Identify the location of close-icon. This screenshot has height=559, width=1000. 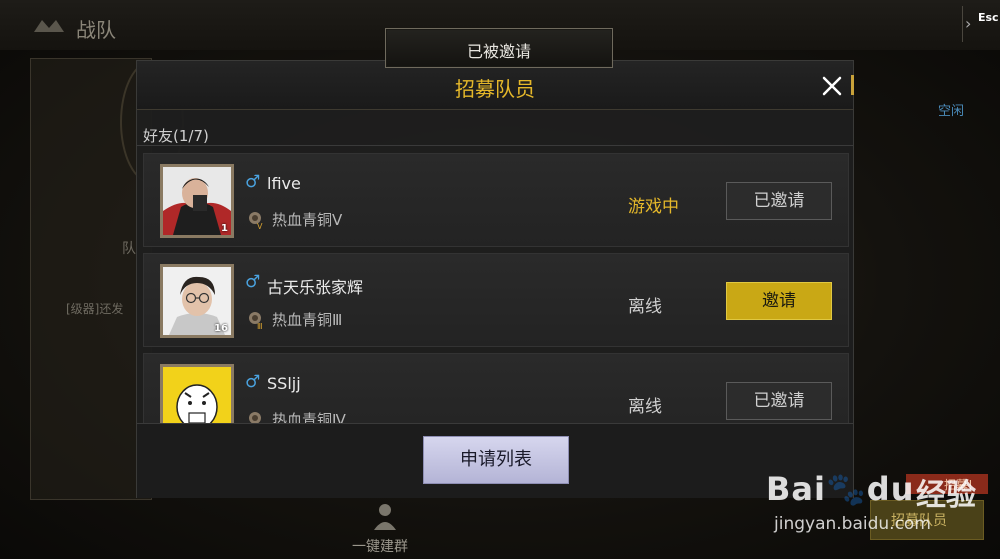
(832, 86).